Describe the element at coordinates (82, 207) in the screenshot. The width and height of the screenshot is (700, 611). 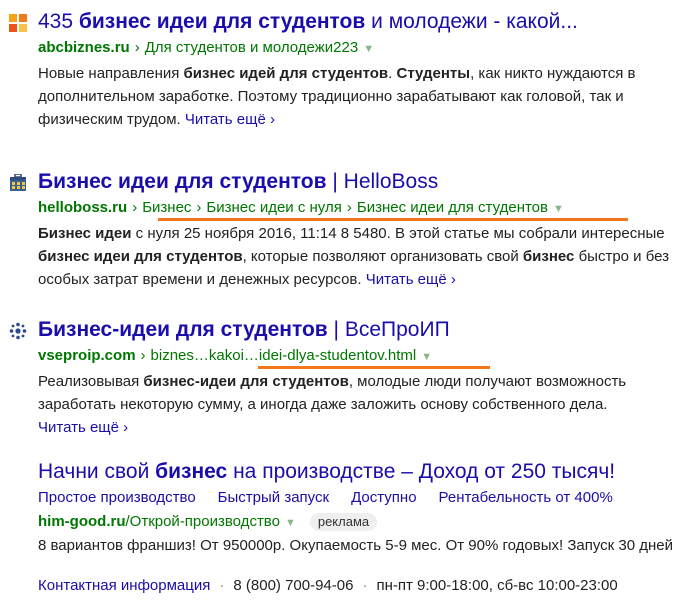
I see `result-domain: helloboss.ru` at that location.